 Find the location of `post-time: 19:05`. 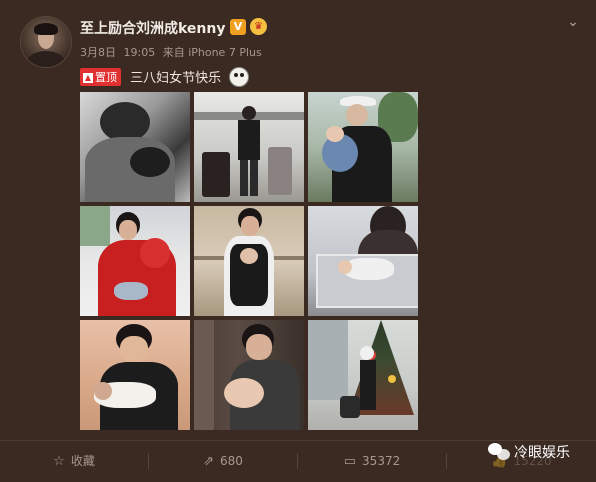

post-time: 19:05 is located at coordinates (140, 52).